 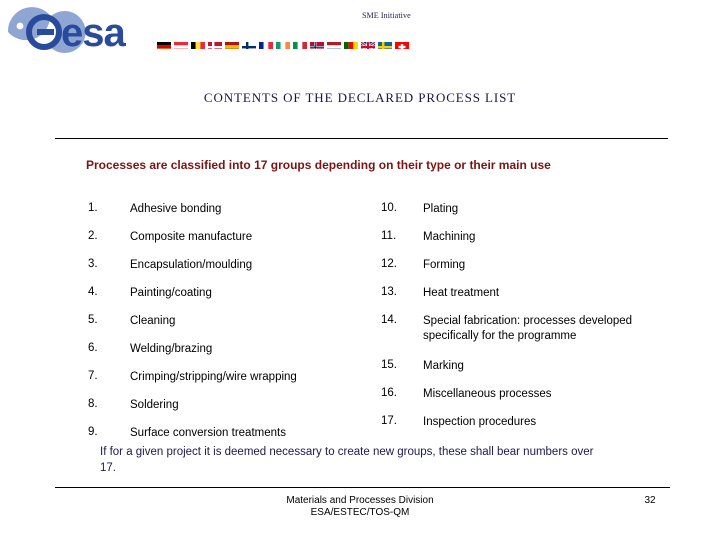 I want to click on slide-header: esa SME Initiative, so click(x=360, y=35).